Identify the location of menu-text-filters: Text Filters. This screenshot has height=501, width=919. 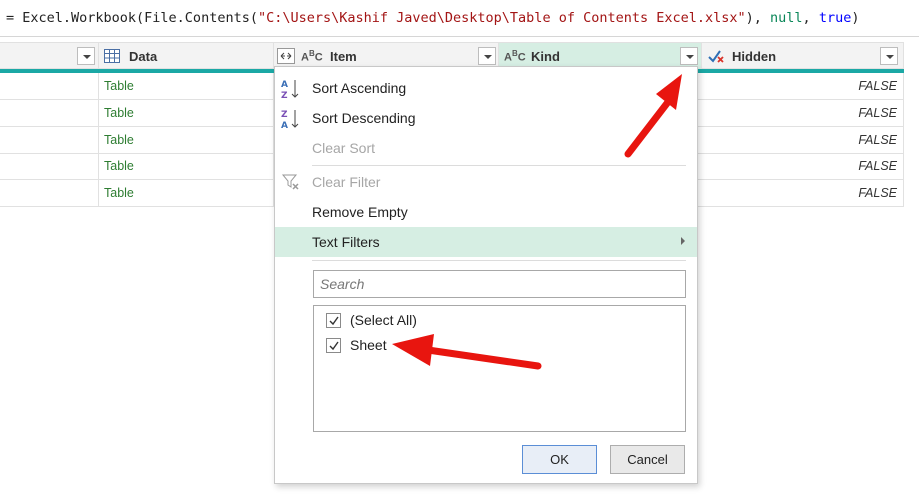
(486, 242).